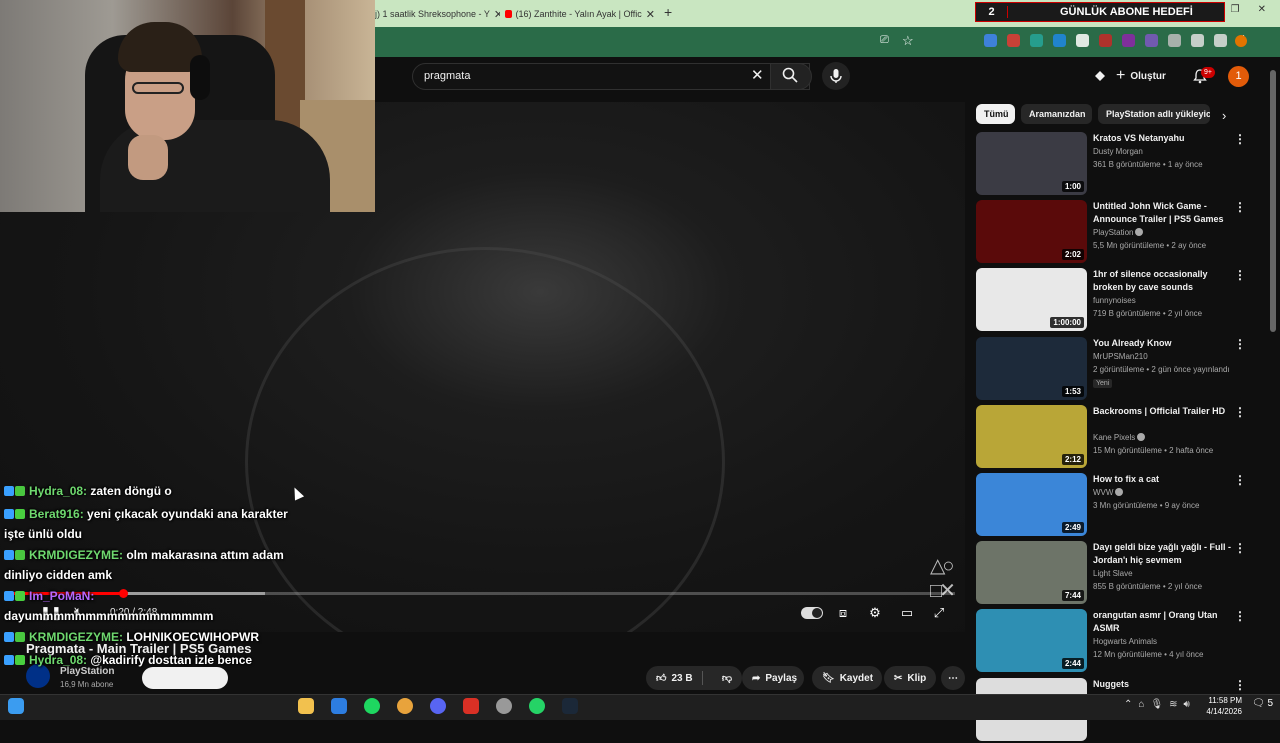 The width and height of the screenshot is (1280, 743). Describe the element at coordinates (773, 678) in the screenshot. I see `share-button: ➦ Paylaş` at that location.